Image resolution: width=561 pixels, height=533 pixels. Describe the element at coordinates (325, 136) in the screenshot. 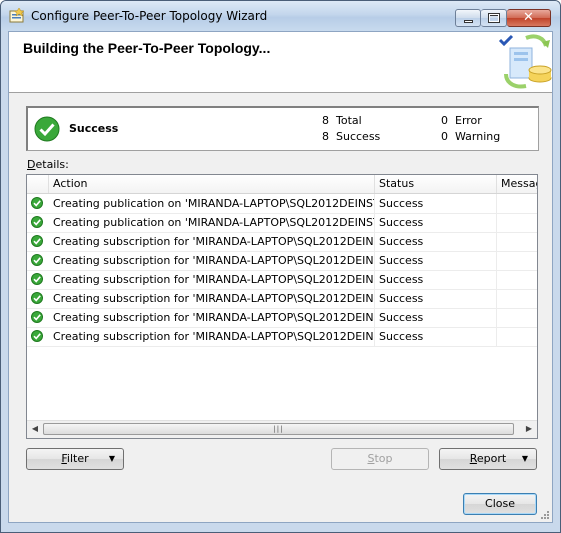

I see `success-count: 8` at that location.